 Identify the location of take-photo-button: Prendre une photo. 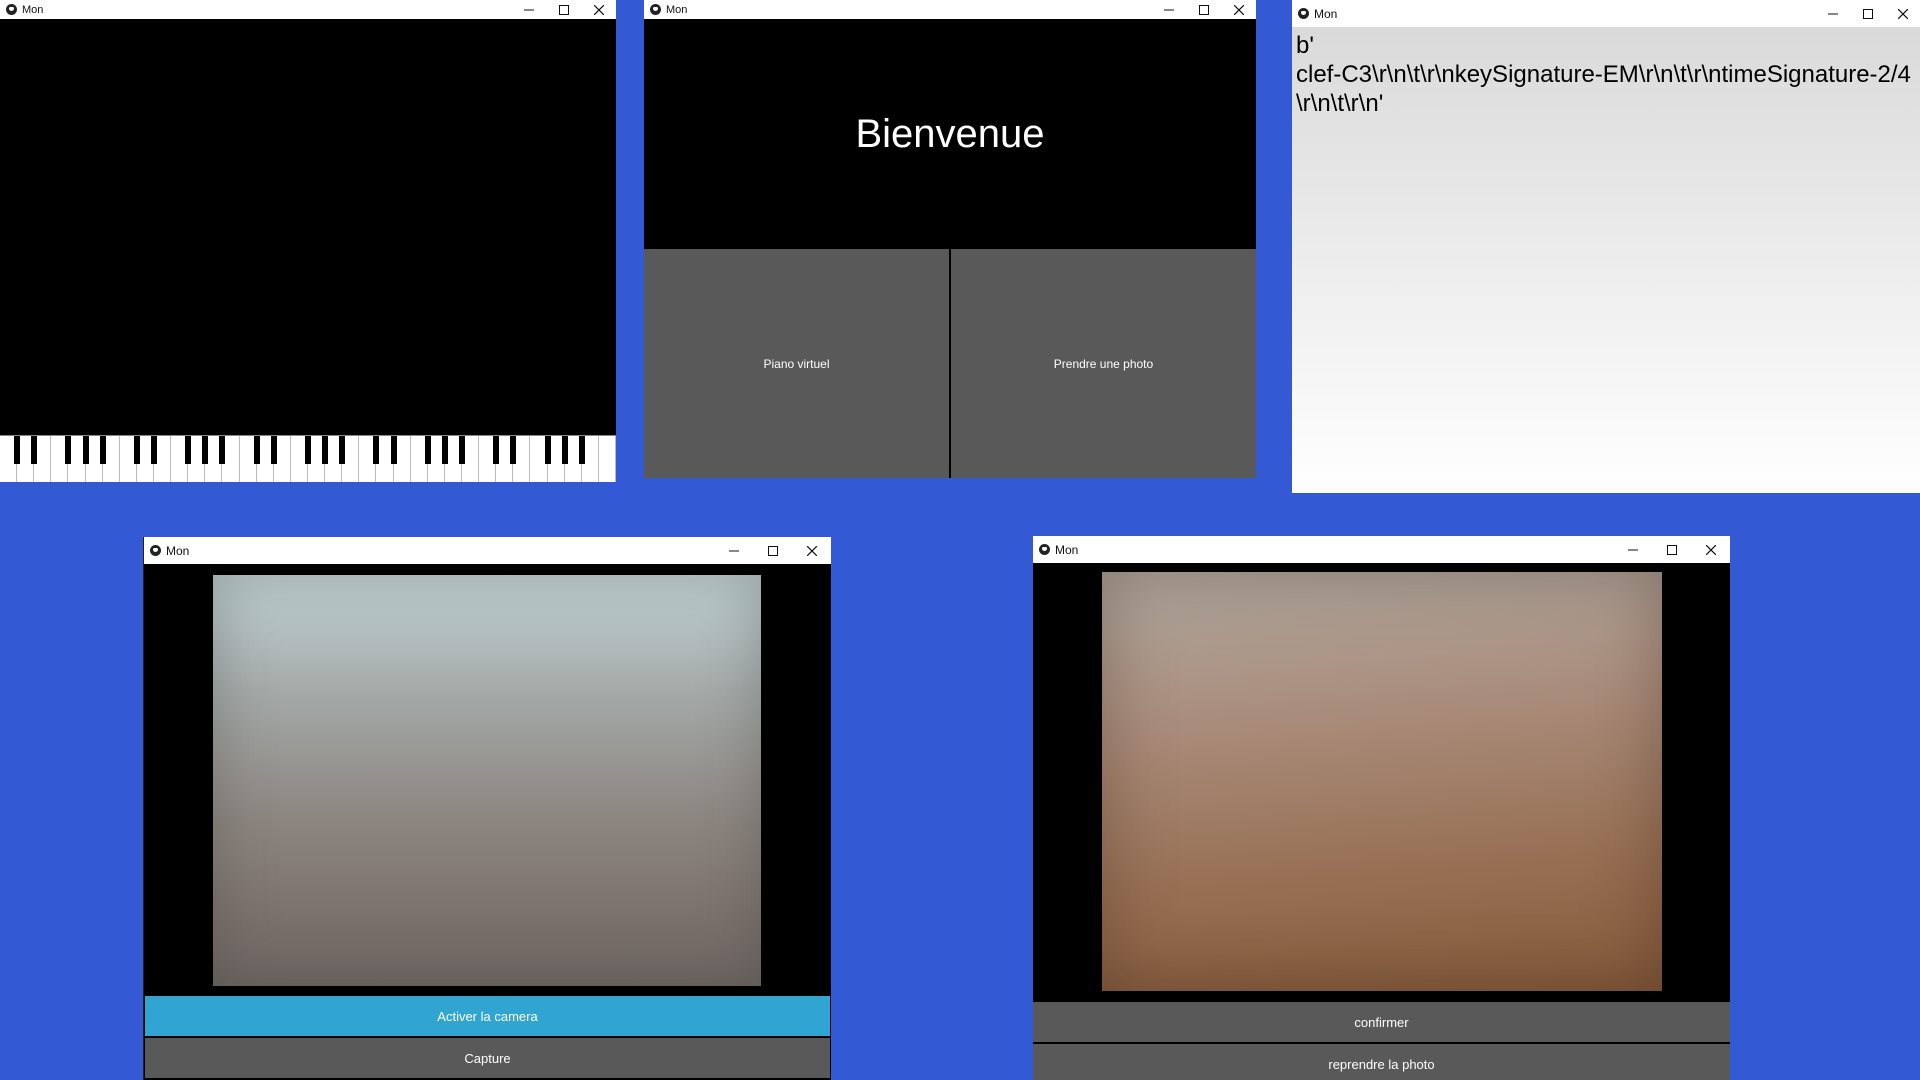
(1103, 363).